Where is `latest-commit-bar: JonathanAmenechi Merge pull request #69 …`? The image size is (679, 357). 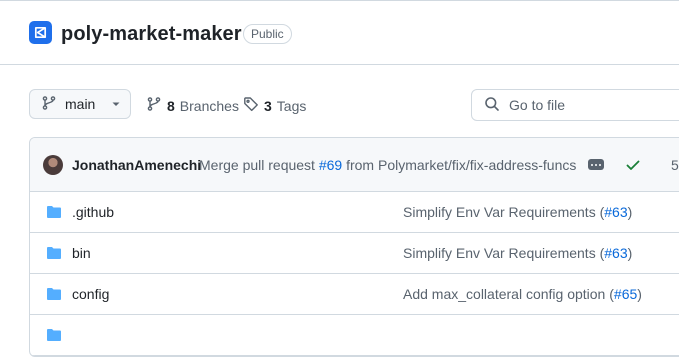 latest-commit-bar: JonathanAmenechi Merge pull request #69 … is located at coordinates (354, 165).